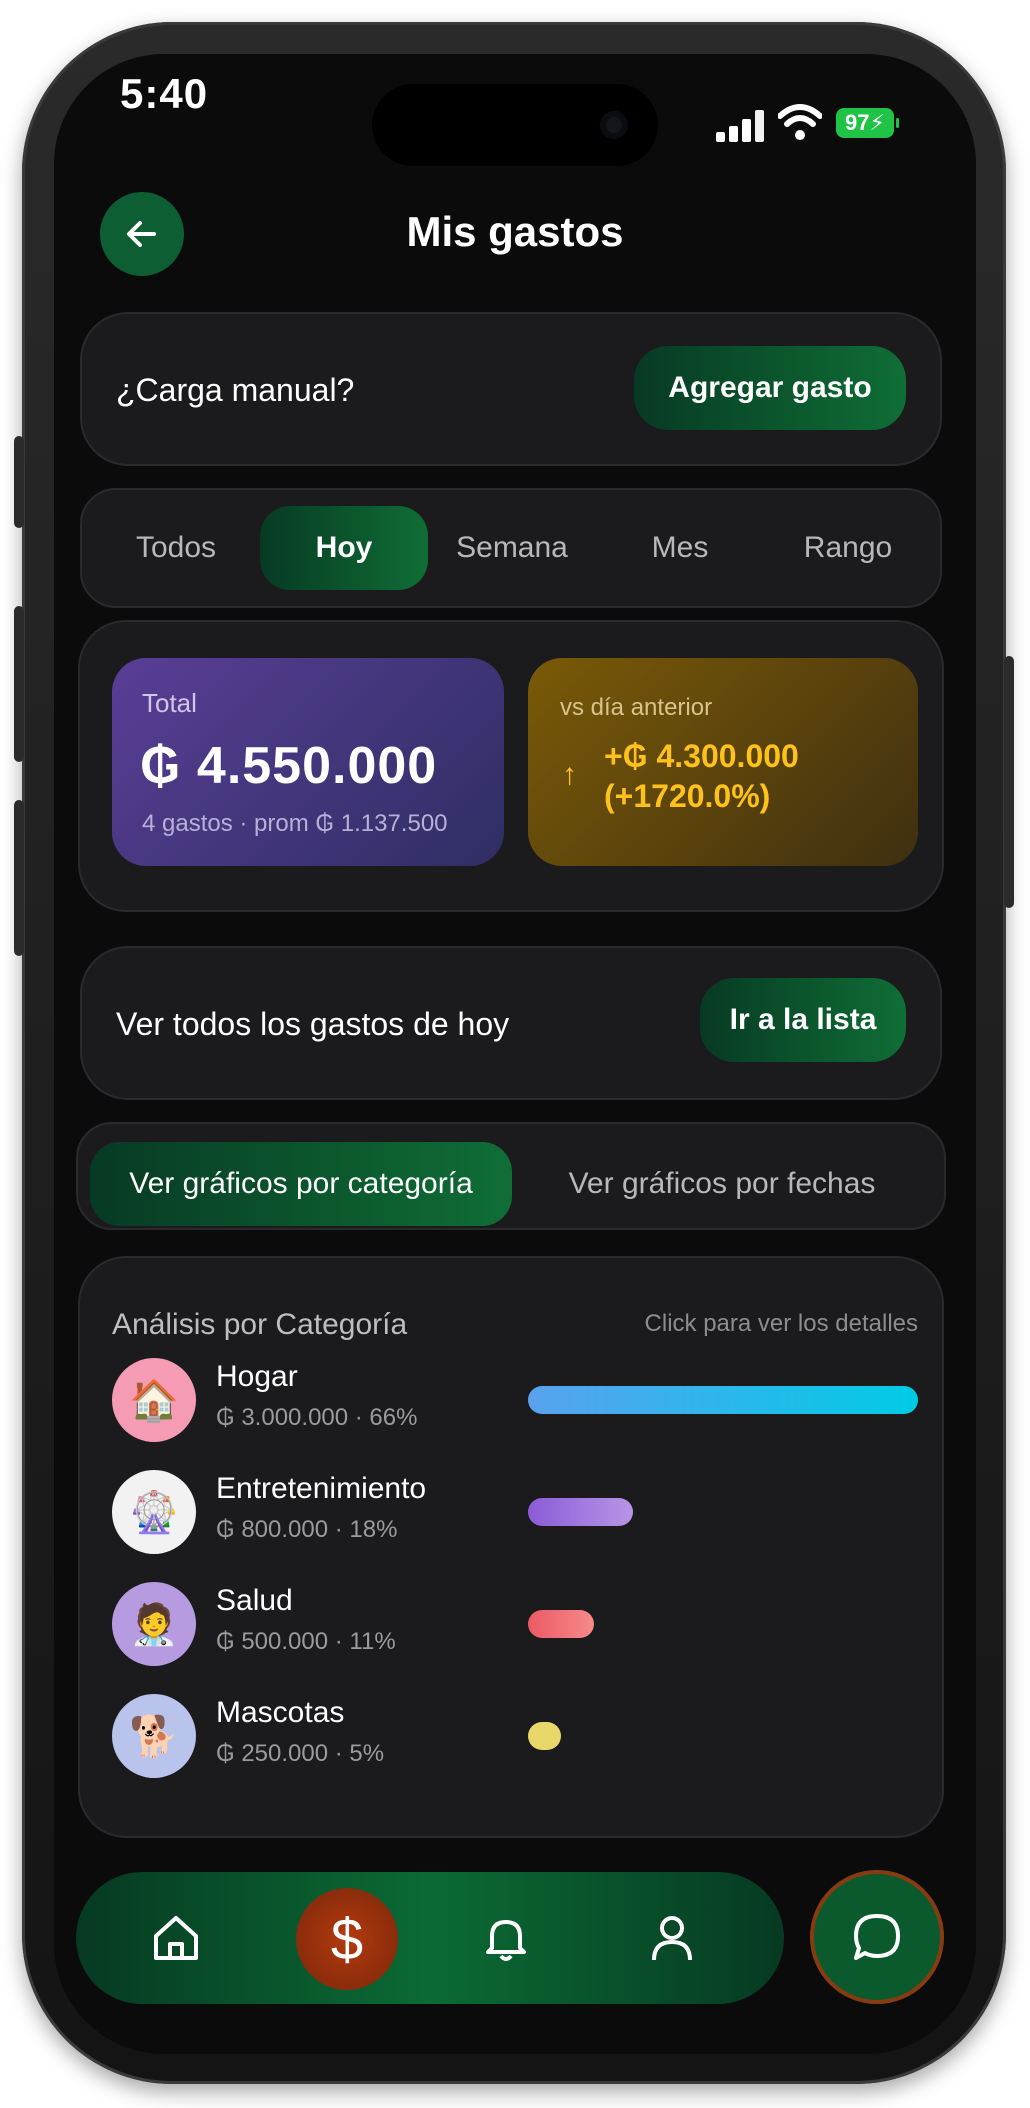 The image size is (1030, 2108). What do you see at coordinates (672, 1938) in the screenshot?
I see `user-icon` at bounding box center [672, 1938].